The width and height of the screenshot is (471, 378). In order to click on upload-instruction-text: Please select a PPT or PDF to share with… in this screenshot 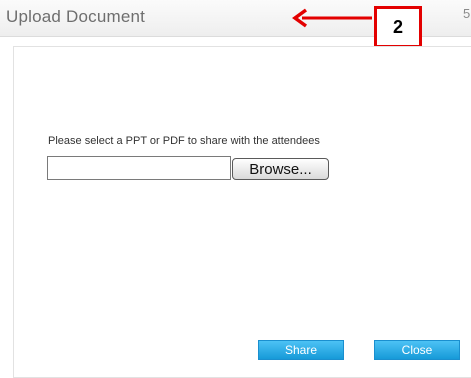, I will do `click(184, 141)`.